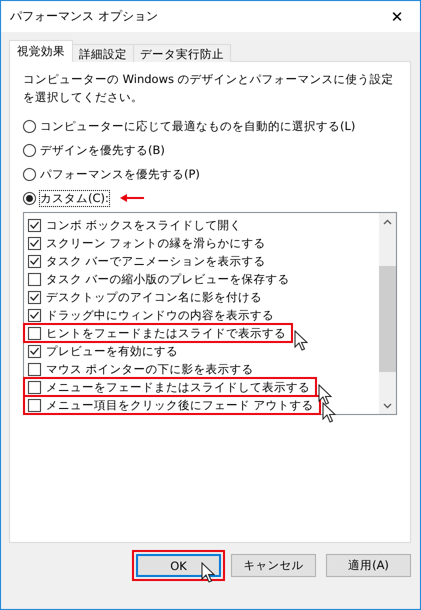  I want to click on radio-label: デザインを優先する(B), so click(102, 150).